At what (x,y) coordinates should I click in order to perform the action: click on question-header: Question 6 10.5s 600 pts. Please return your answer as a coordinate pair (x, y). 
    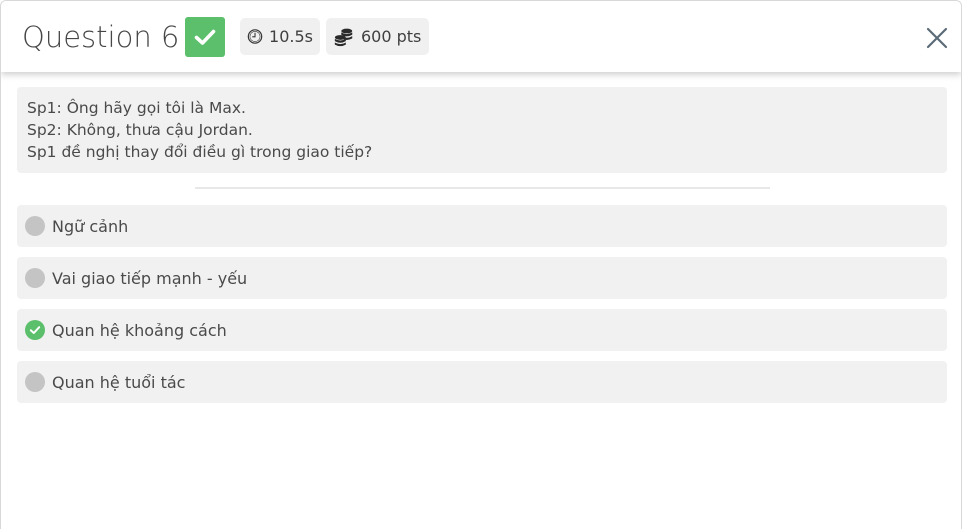
    Looking at the image, I should click on (481, 36).